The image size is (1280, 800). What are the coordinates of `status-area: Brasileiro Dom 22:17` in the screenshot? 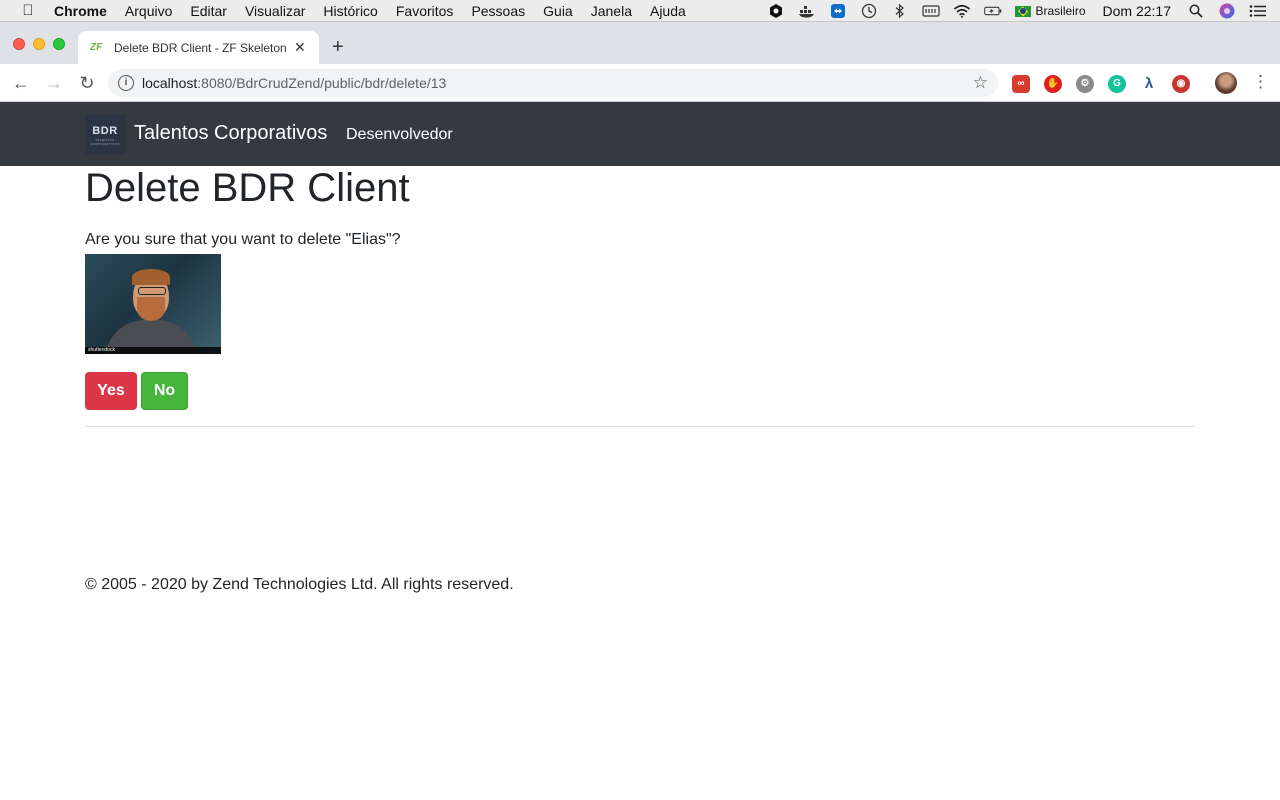 It's located at (1023, 11).